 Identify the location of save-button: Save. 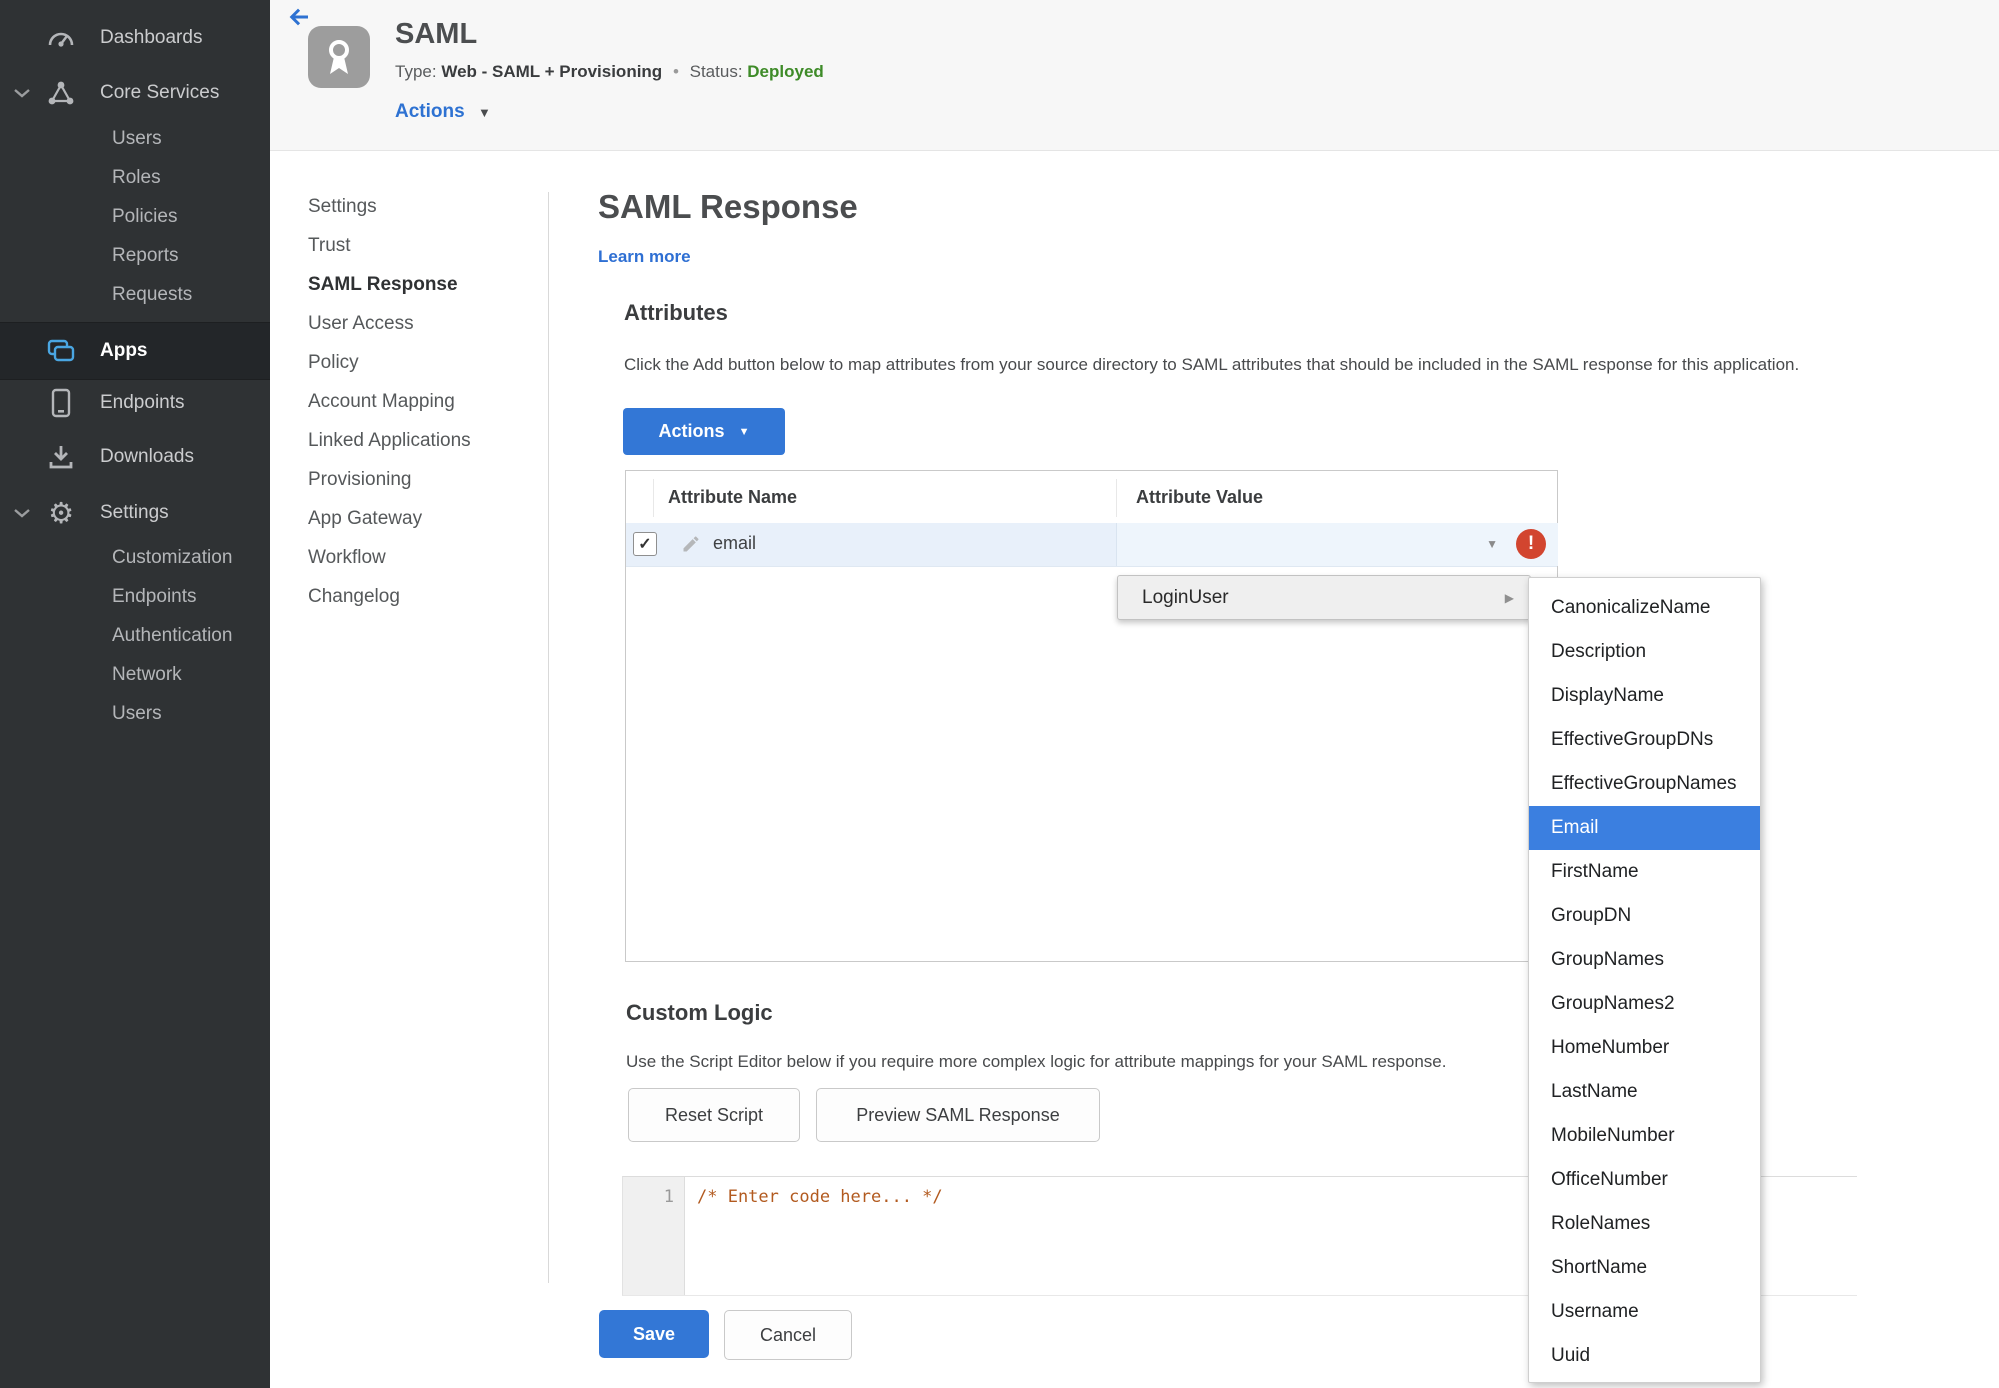
(654, 1334).